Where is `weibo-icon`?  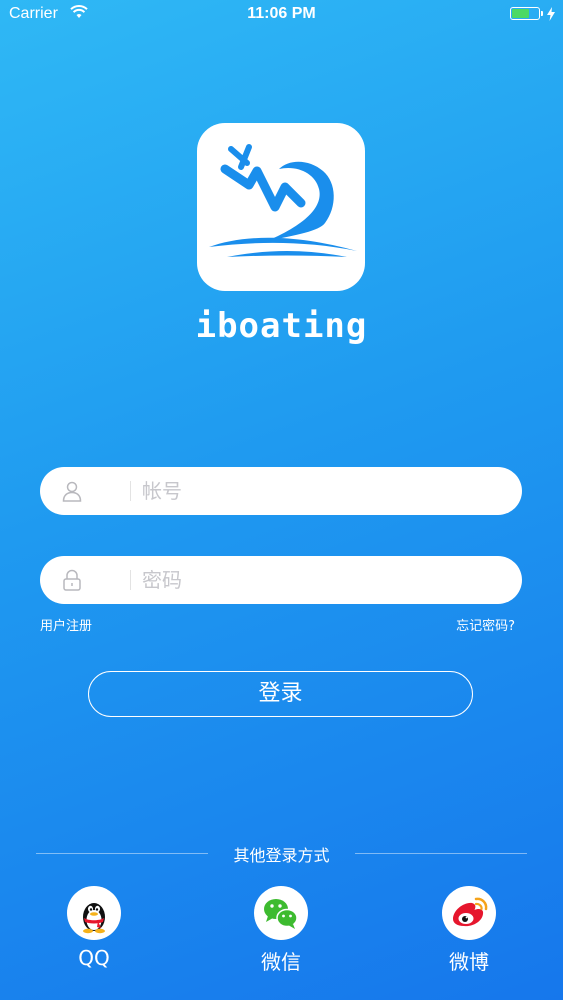 weibo-icon is located at coordinates (470, 912).